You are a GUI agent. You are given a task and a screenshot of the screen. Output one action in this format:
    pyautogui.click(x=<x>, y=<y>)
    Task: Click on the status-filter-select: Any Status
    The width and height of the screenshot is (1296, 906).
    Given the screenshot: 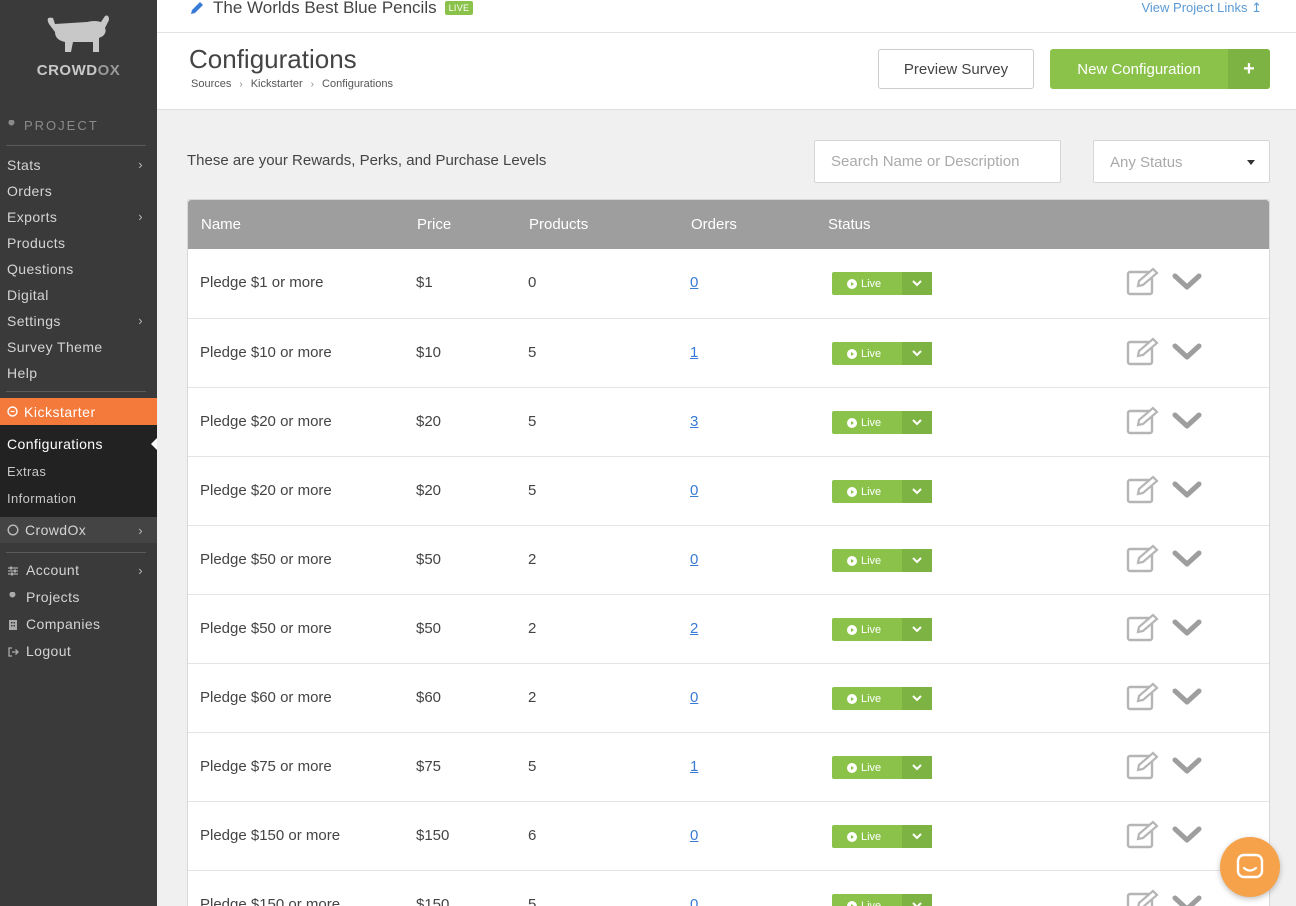 What is the action you would take?
    pyautogui.click(x=1181, y=161)
    